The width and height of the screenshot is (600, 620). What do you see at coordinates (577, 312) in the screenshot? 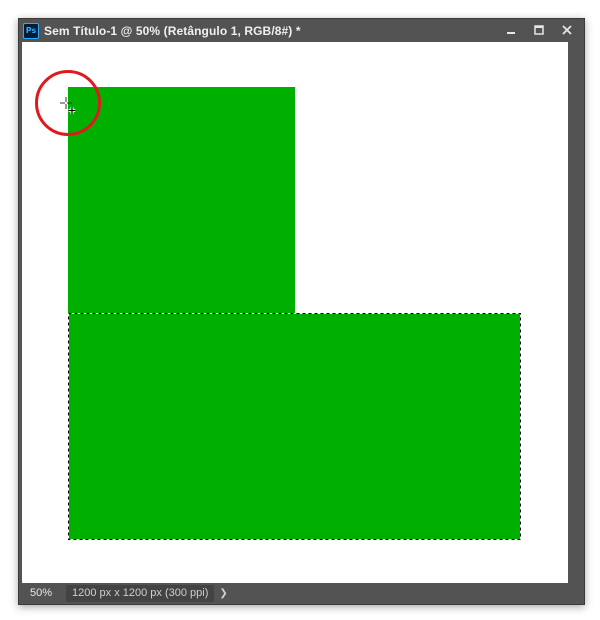
I see `right-frame` at bounding box center [577, 312].